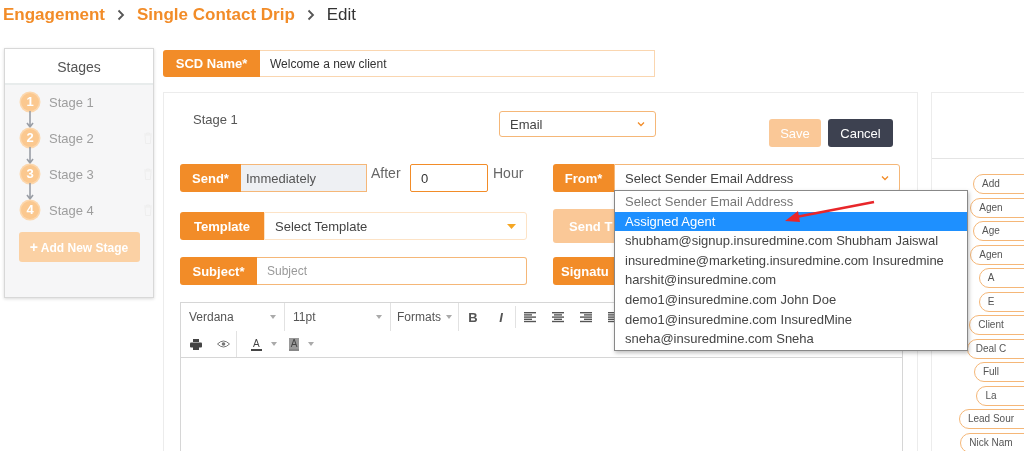 The image size is (1024, 451). What do you see at coordinates (425, 317) in the screenshot?
I see `formats-dropdown: Formats` at bounding box center [425, 317].